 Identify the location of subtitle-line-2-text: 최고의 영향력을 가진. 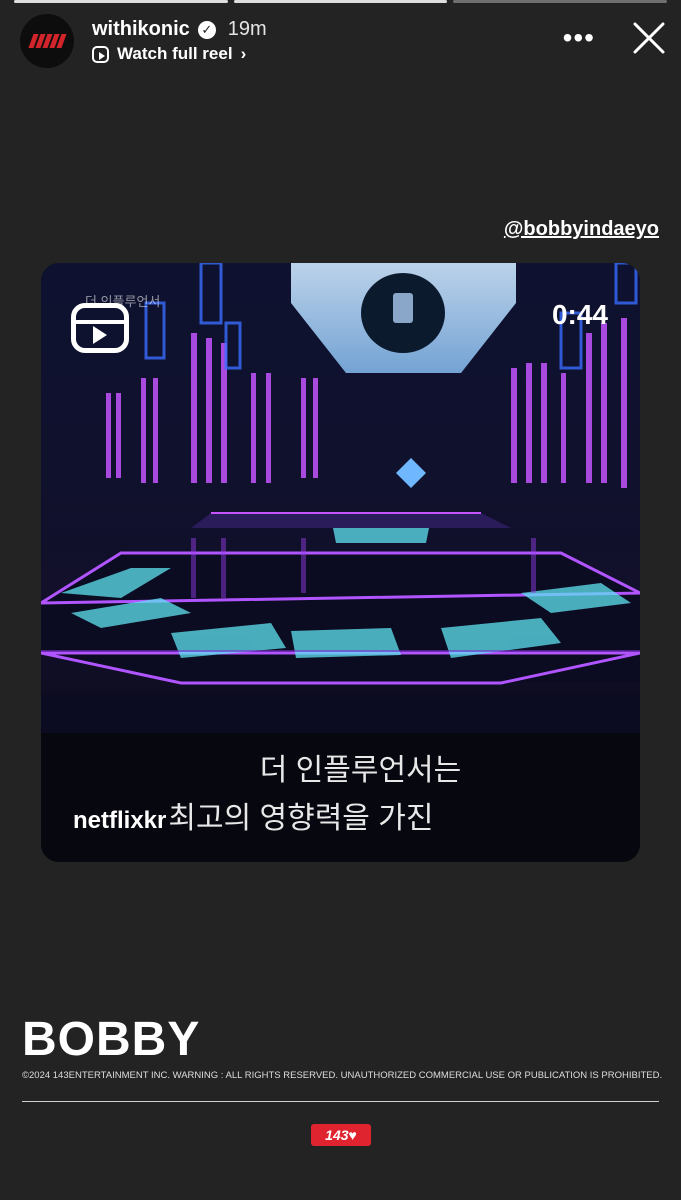
(301, 818).